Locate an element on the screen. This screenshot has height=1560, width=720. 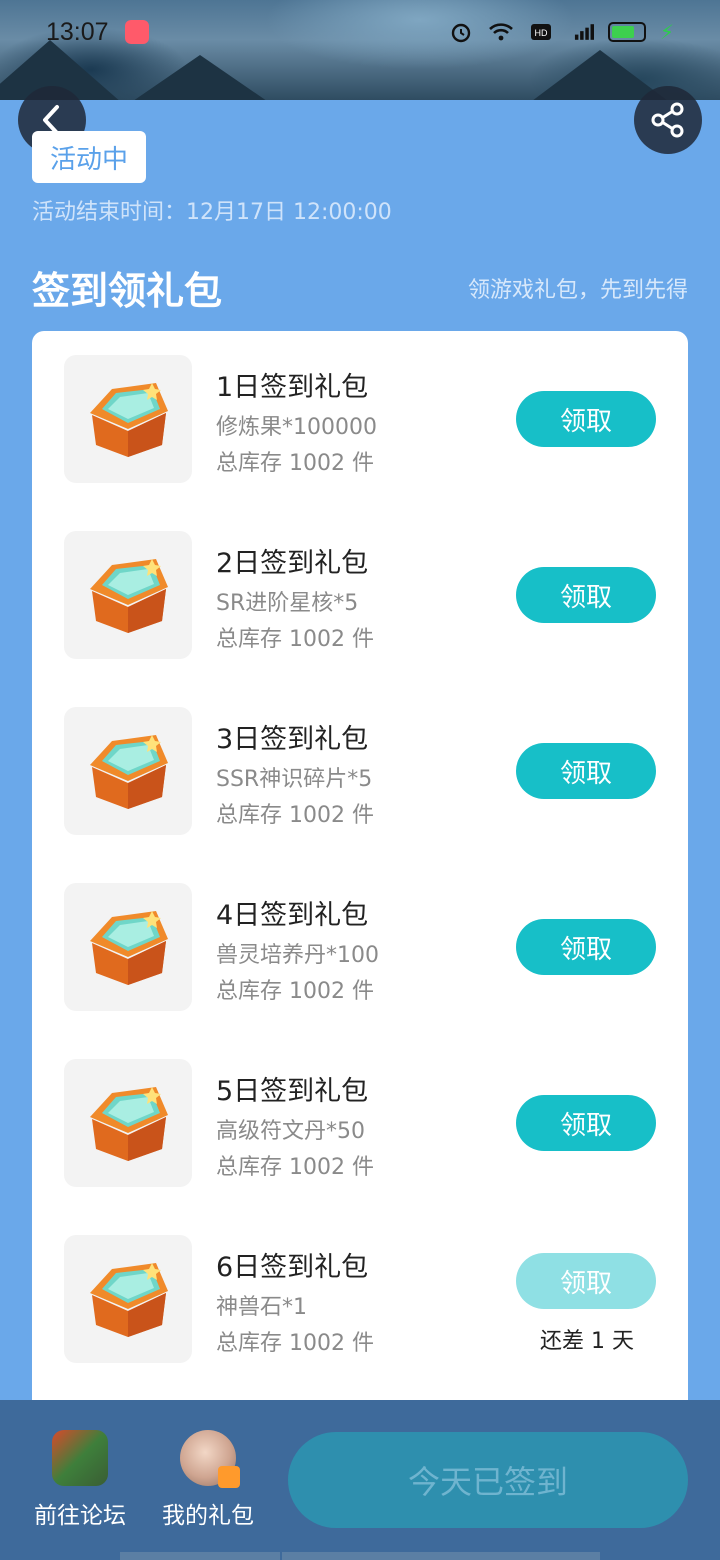
user-avatar-gift-icon is located at coordinates (210, 1459).